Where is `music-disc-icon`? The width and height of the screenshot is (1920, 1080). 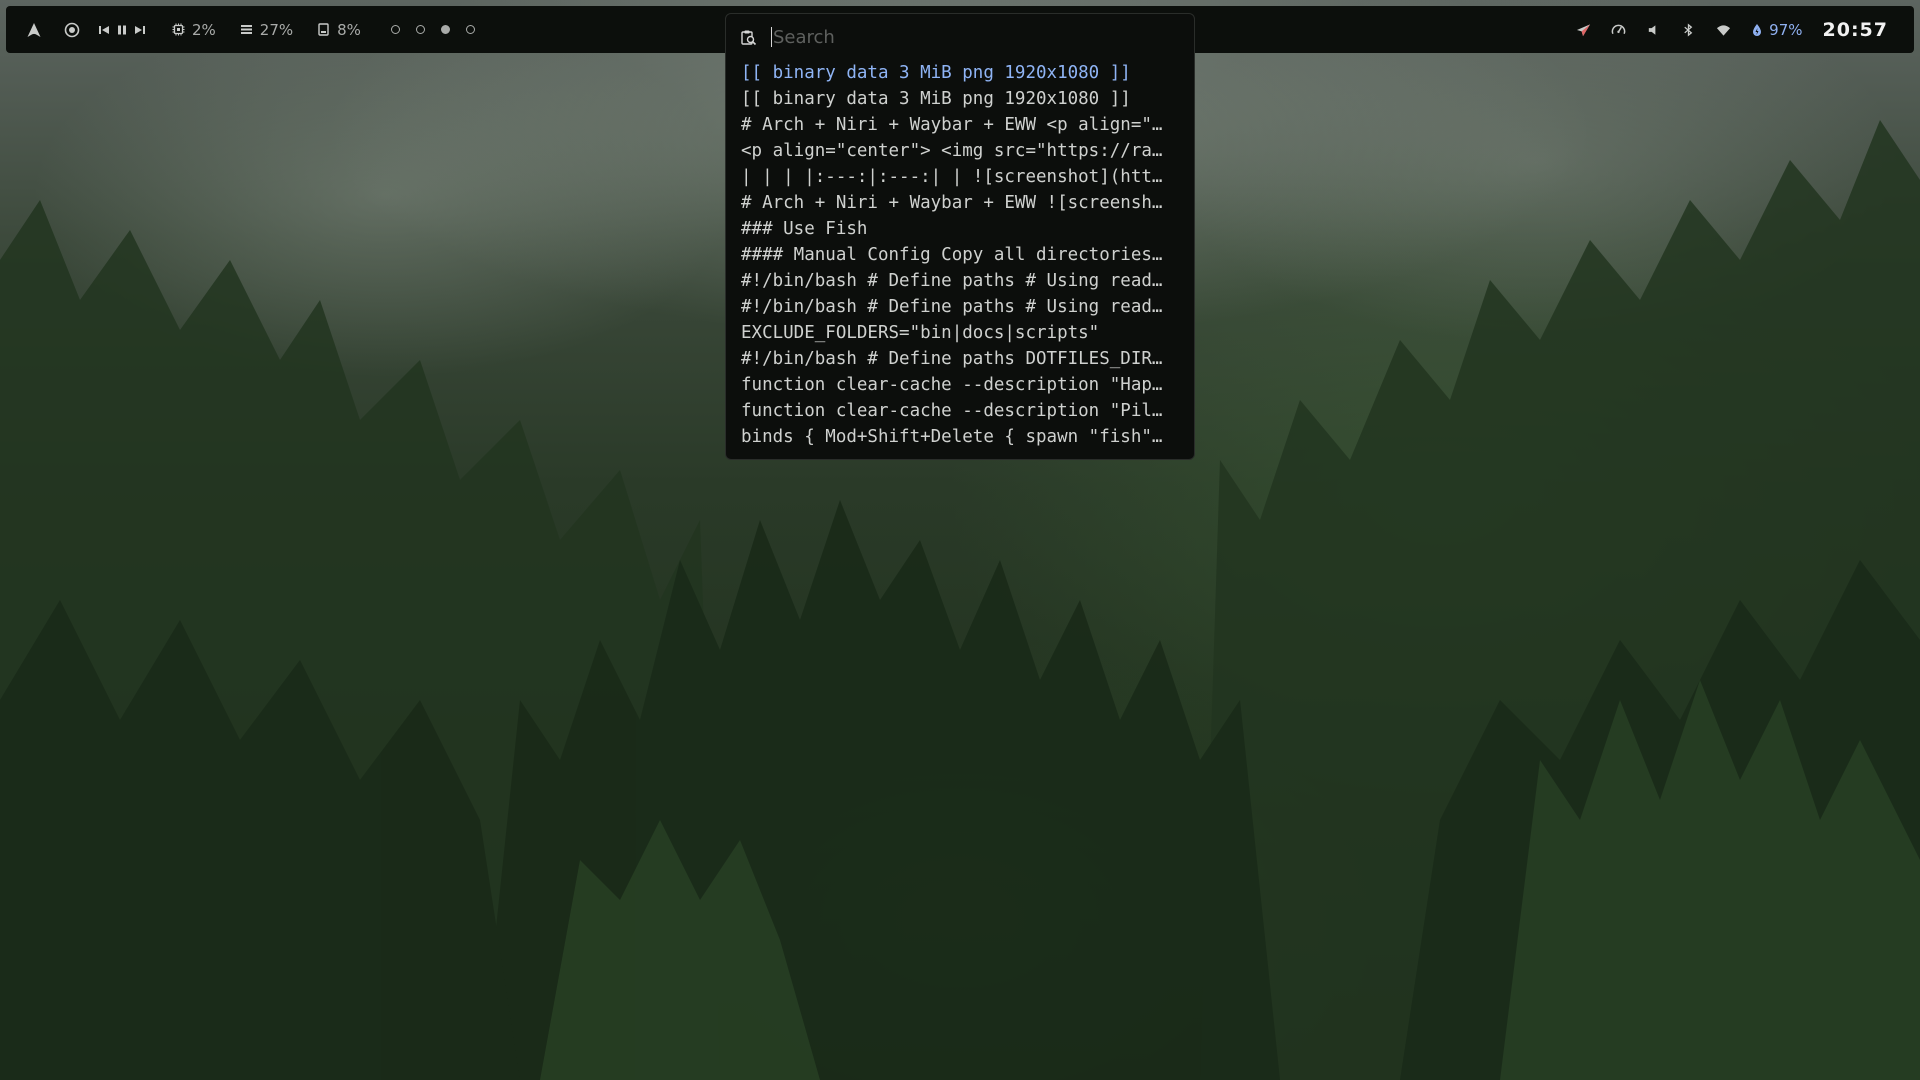 music-disc-icon is located at coordinates (72, 30).